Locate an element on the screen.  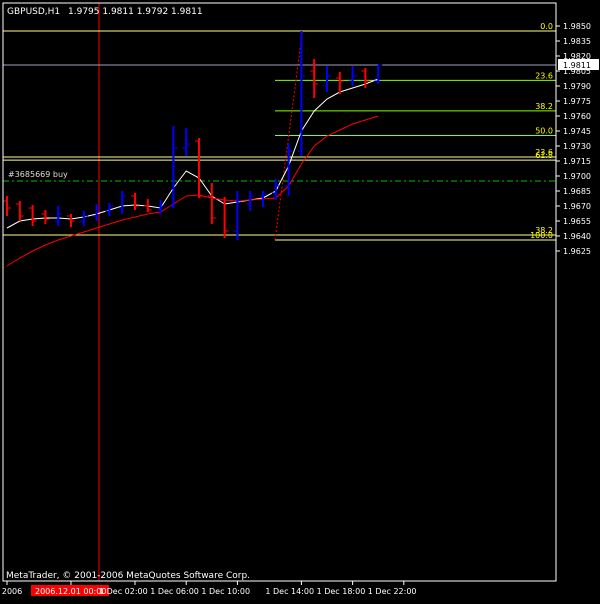
time-tick-label: 1 Dec 06:00 is located at coordinates (174, 591).